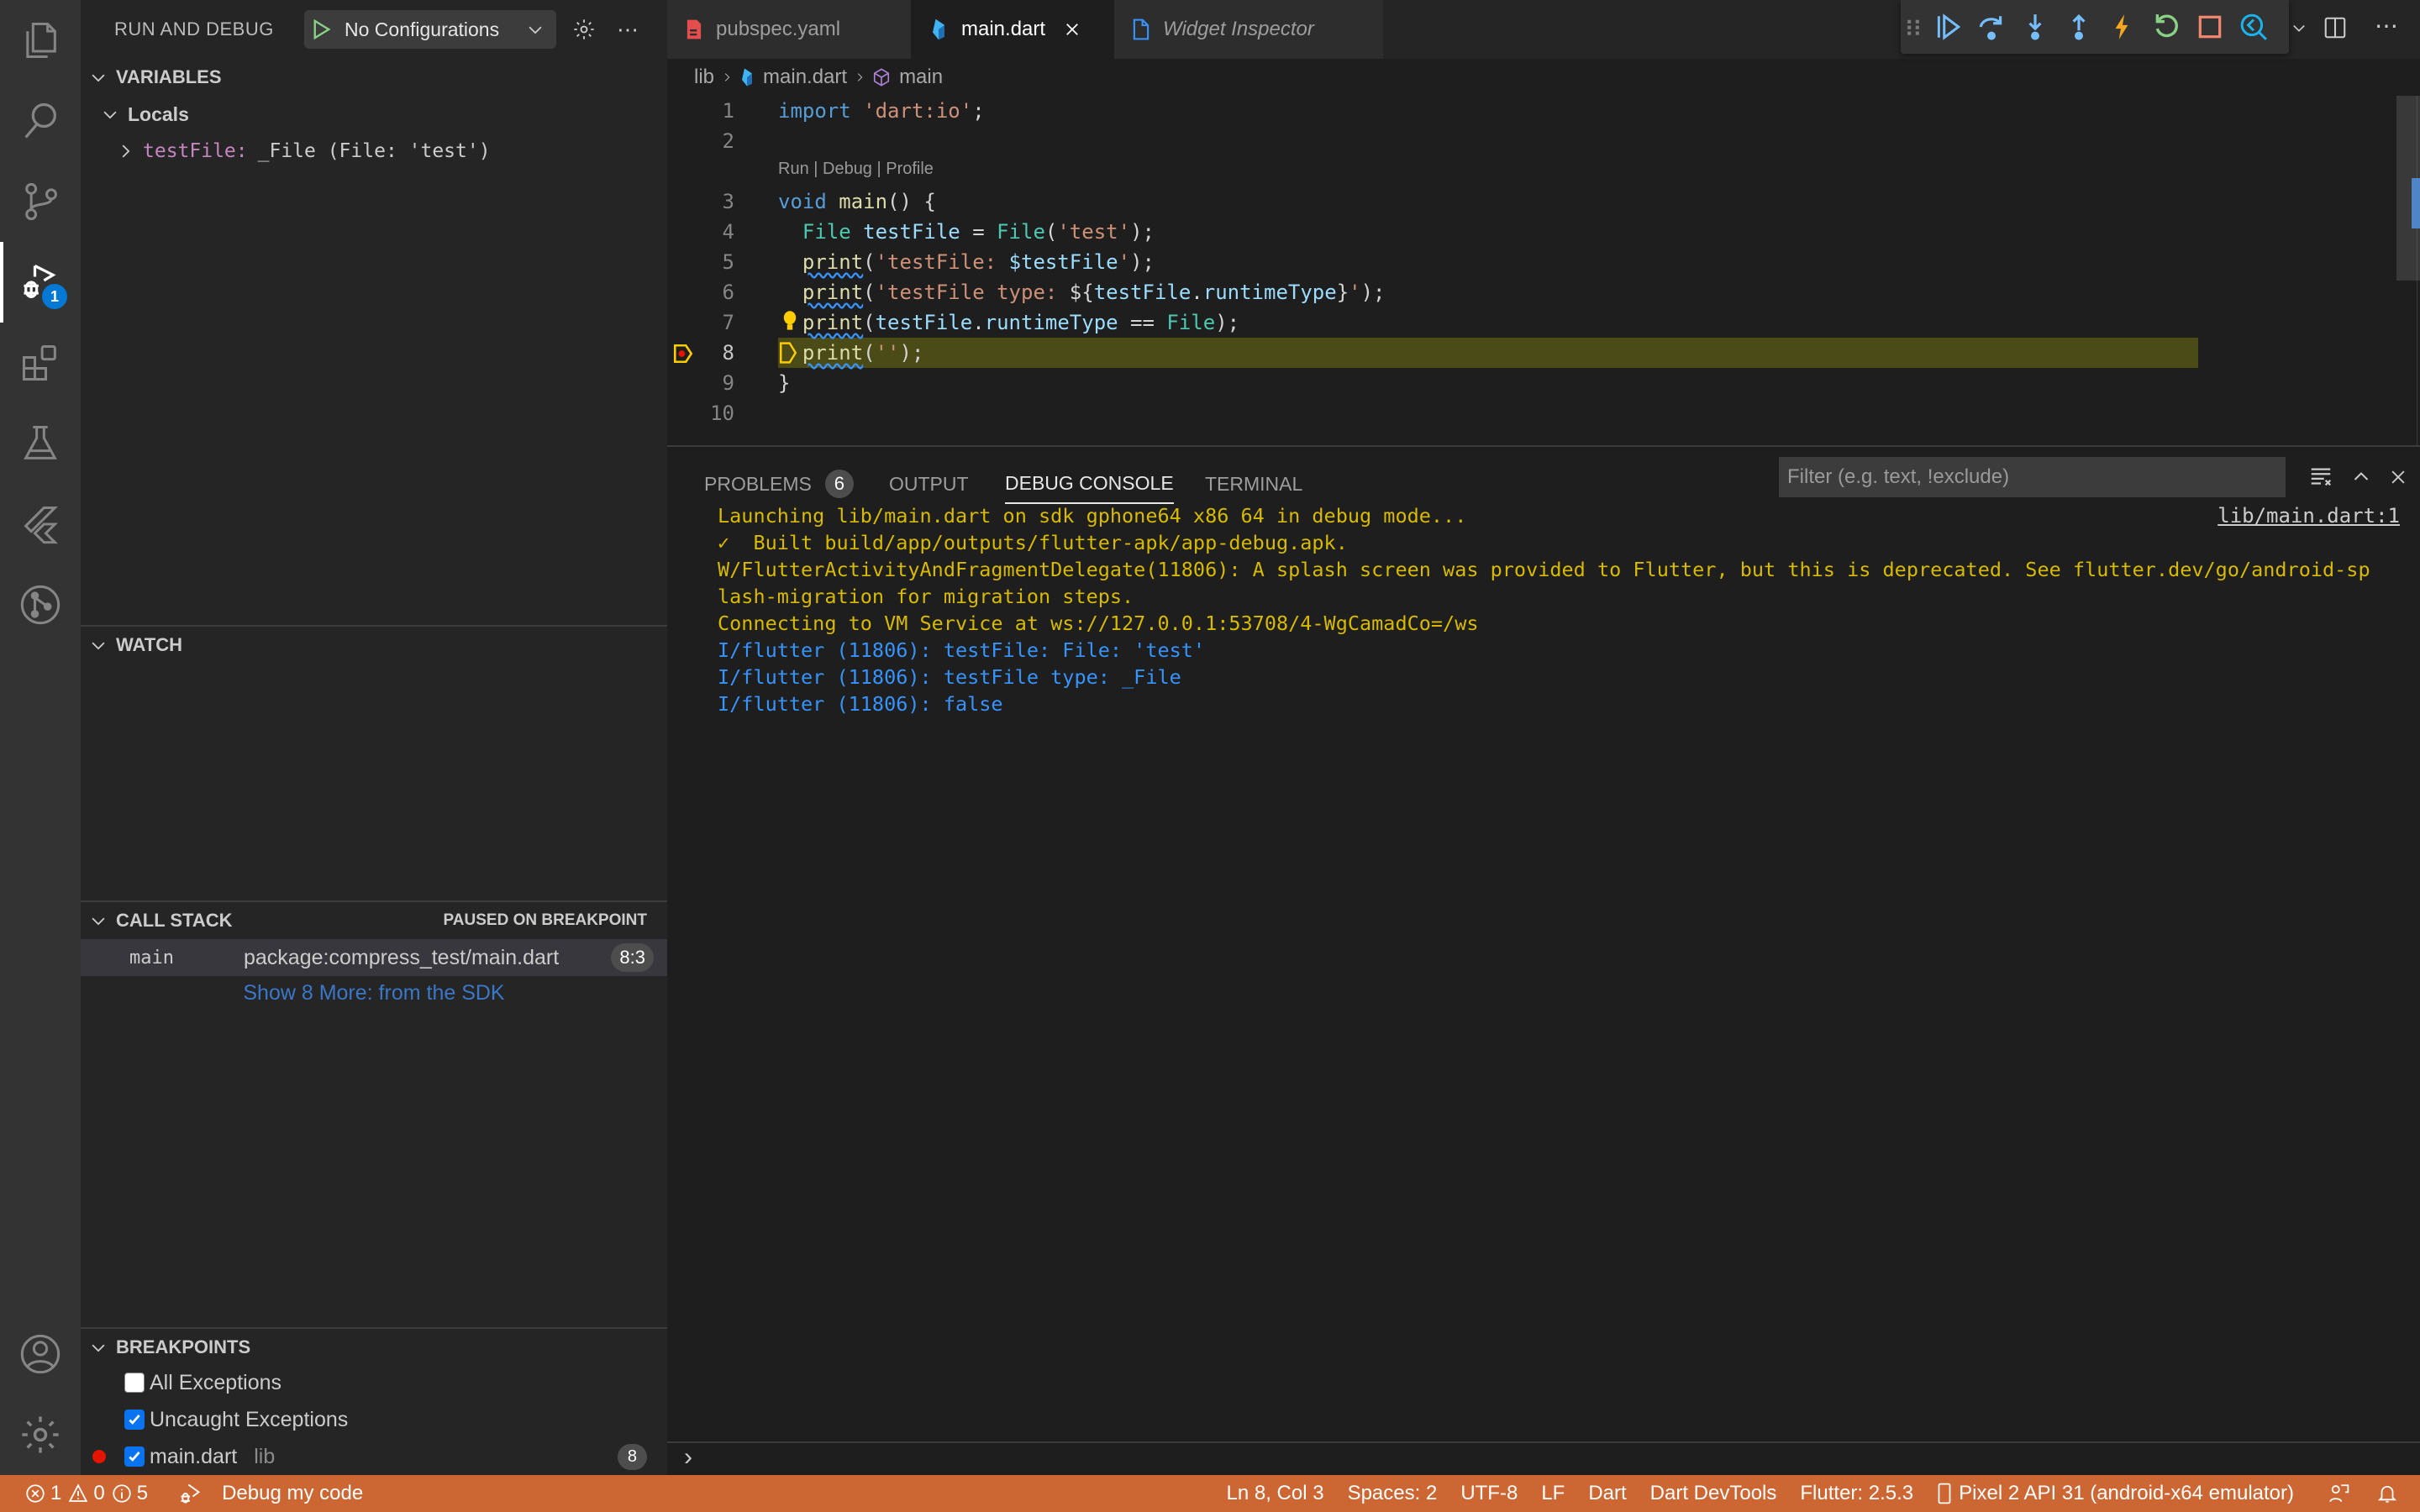 Image resolution: width=2420 pixels, height=1512 pixels. I want to click on device-selector: Pixel 2 API 31 (android-x64 emulator), so click(2115, 1493).